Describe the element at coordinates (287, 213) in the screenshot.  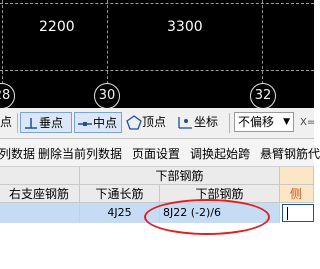
I see `text-cursor` at that location.